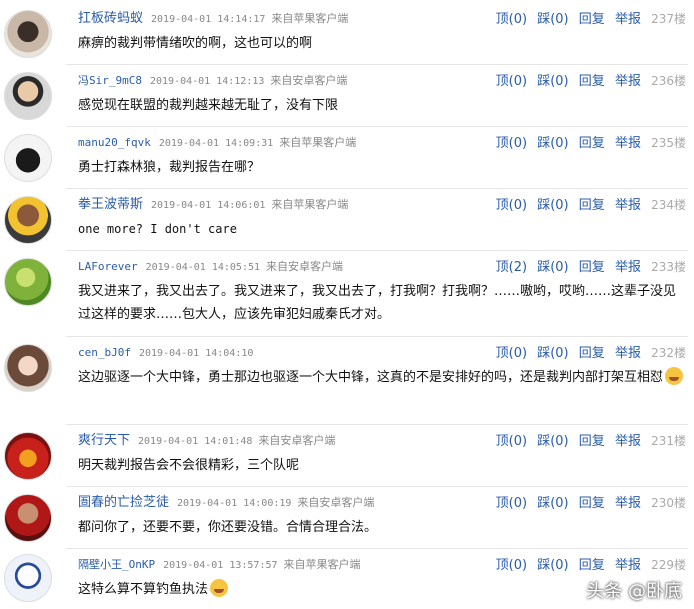 This screenshot has width=694, height=609. I want to click on username: cen_bJ0f, so click(104, 352).